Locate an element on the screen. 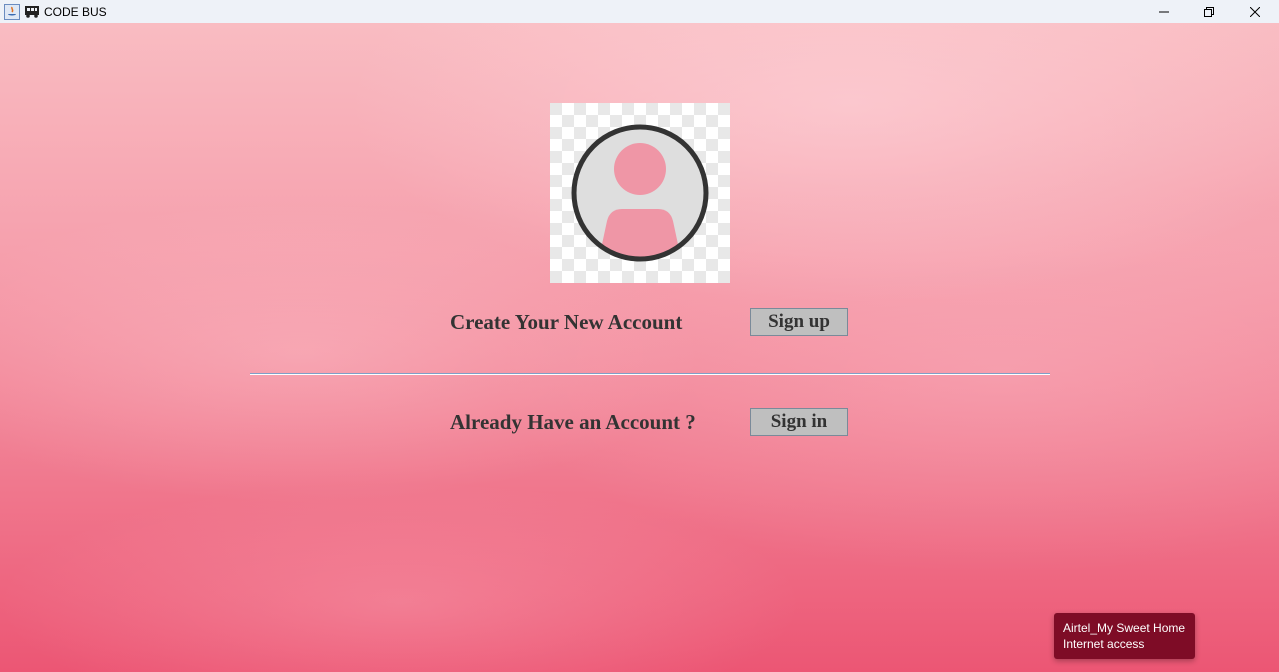 The height and width of the screenshot is (672, 1279). restore-icon is located at coordinates (1209, 11).